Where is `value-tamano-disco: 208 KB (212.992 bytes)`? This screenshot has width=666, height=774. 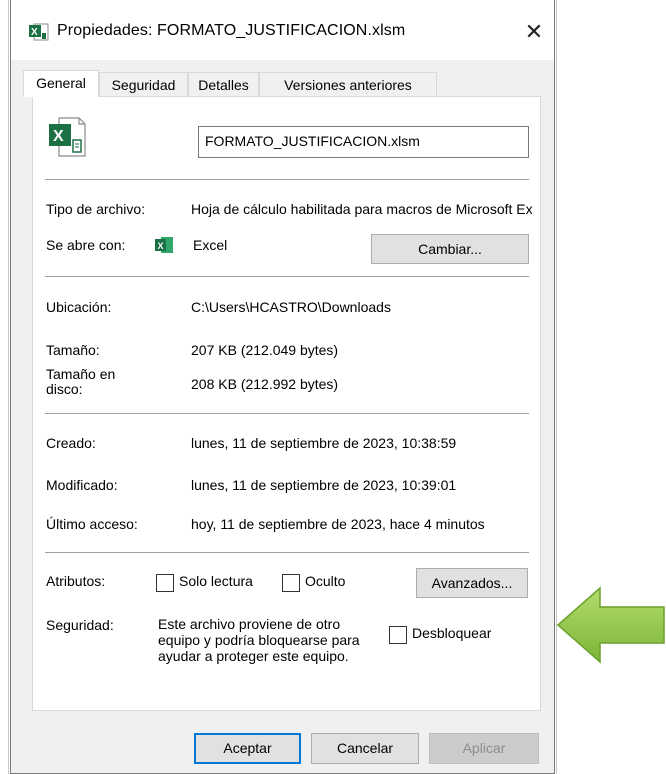
value-tamano-disco: 208 KB (212.992 bytes) is located at coordinates (265, 384).